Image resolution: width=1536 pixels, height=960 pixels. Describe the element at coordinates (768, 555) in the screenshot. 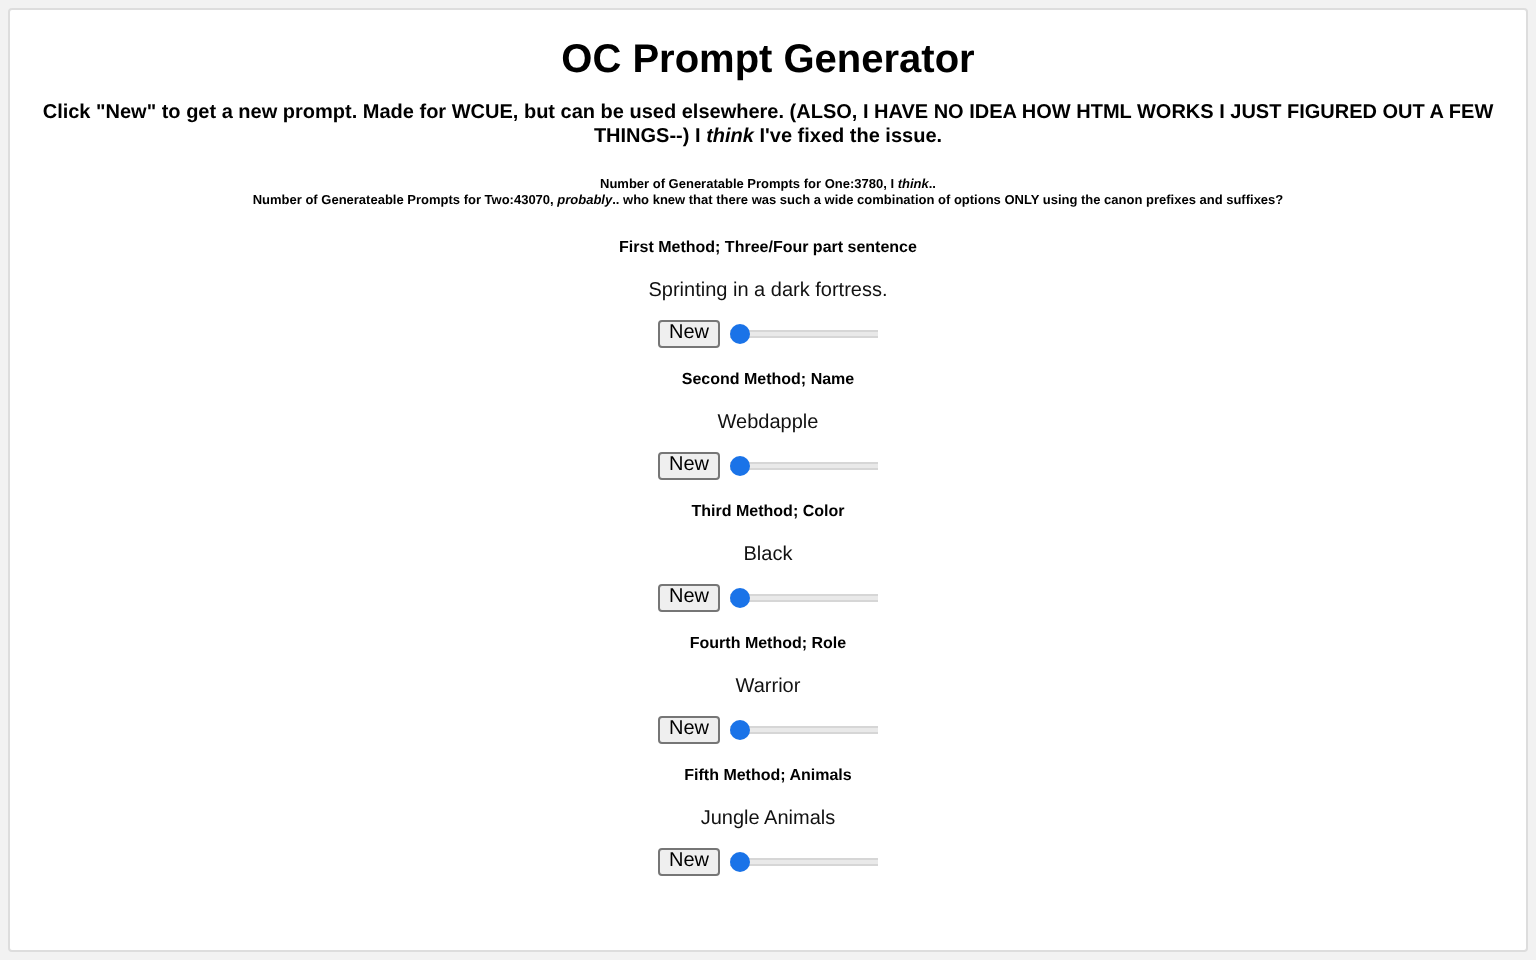

I see `prompt-result: Black` at that location.